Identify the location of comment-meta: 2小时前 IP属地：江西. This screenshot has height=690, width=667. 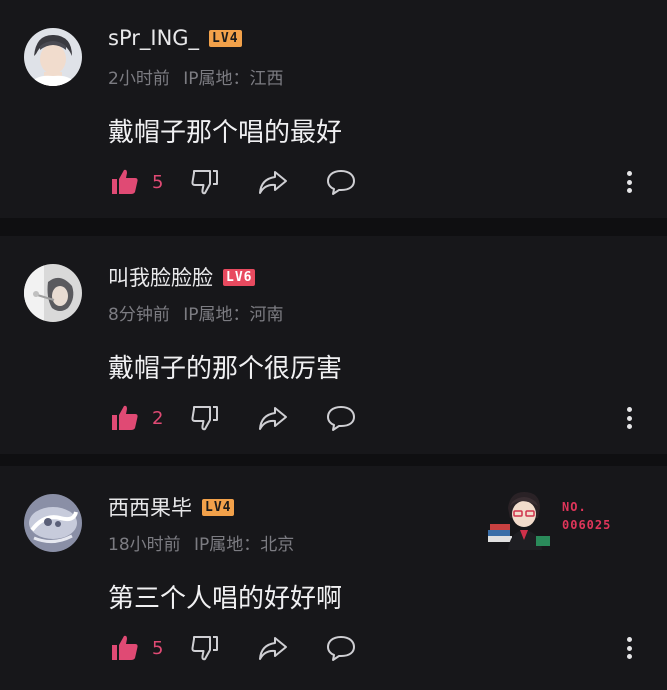
(200, 76).